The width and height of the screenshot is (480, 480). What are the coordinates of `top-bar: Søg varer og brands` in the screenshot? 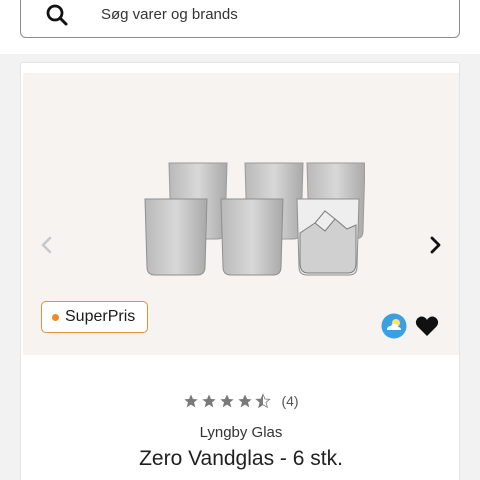 It's located at (240, 27).